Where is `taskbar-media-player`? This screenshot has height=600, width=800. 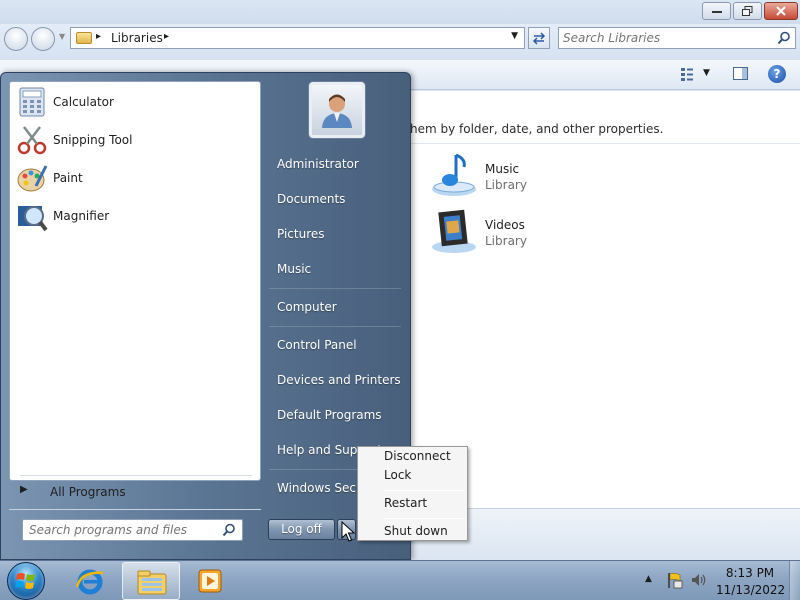 taskbar-media-player is located at coordinates (211, 581).